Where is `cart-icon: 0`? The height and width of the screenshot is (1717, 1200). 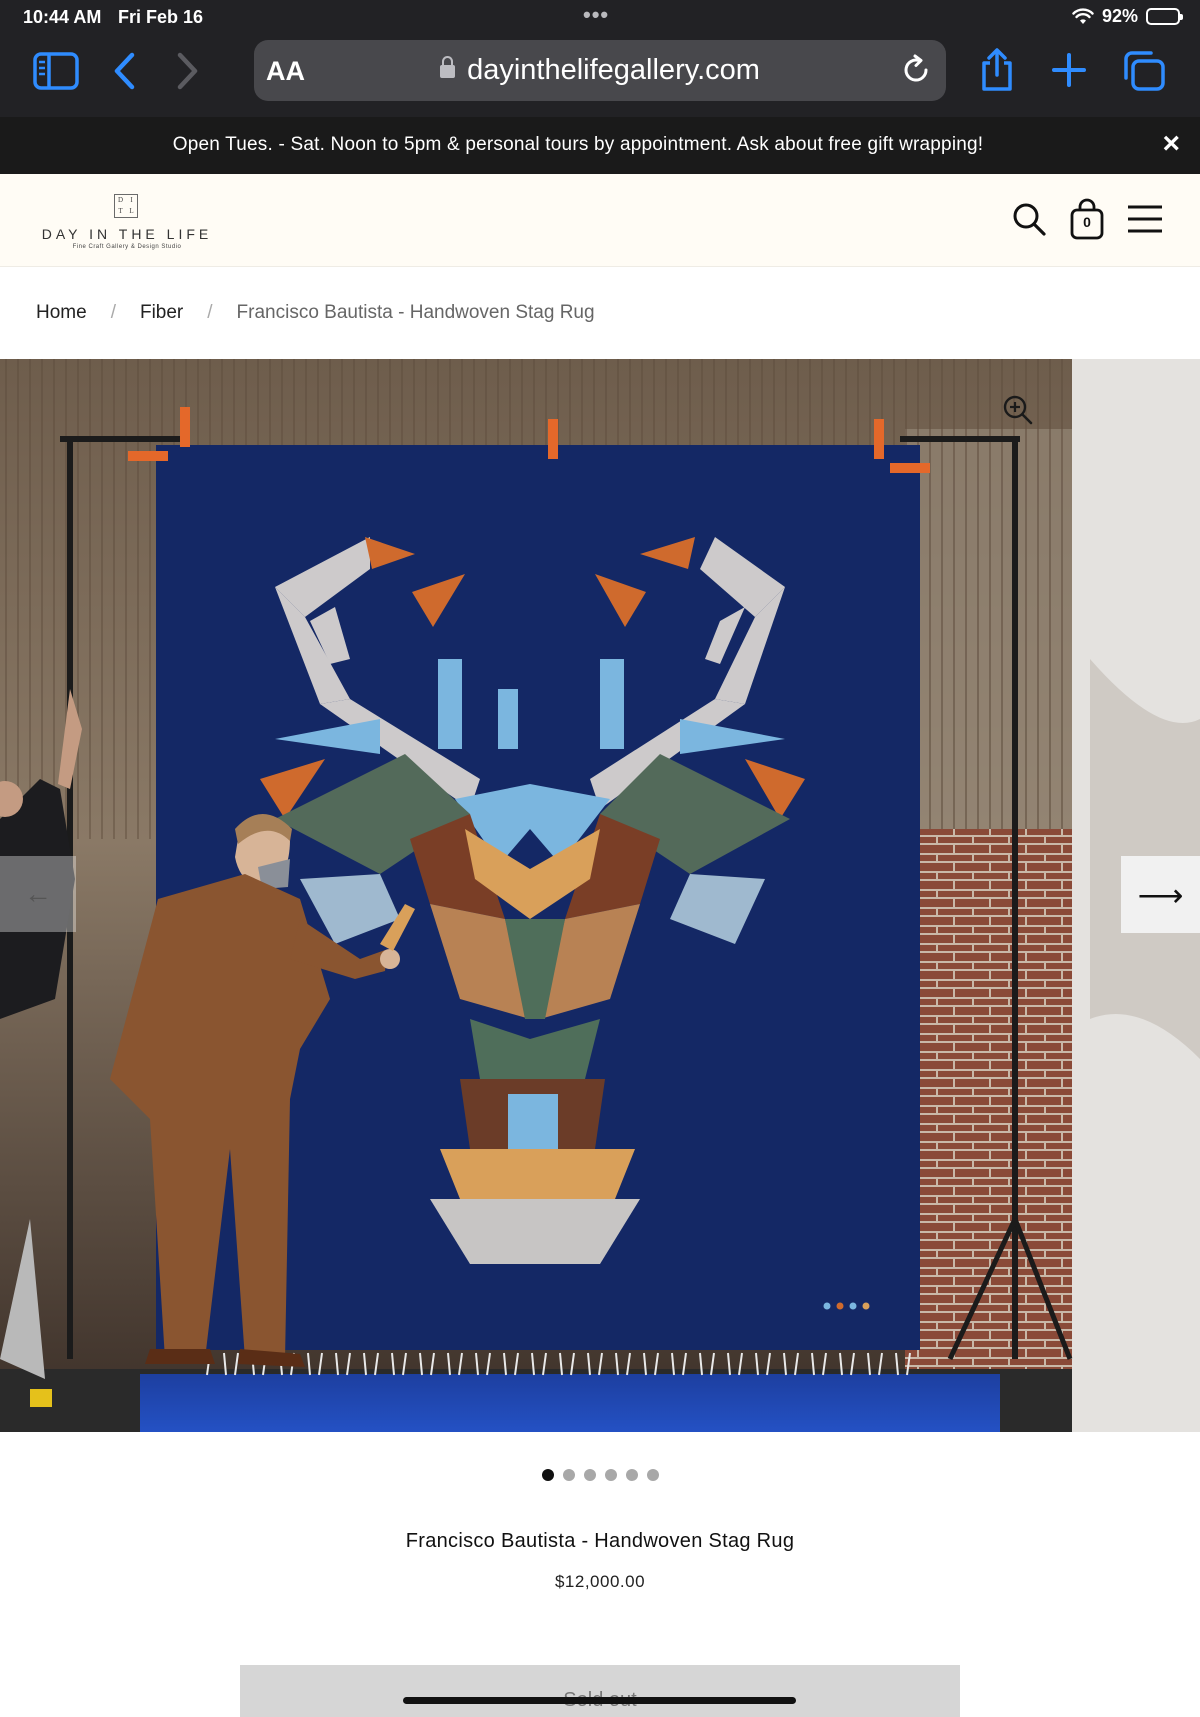
cart-icon: 0 is located at coordinates (1087, 219).